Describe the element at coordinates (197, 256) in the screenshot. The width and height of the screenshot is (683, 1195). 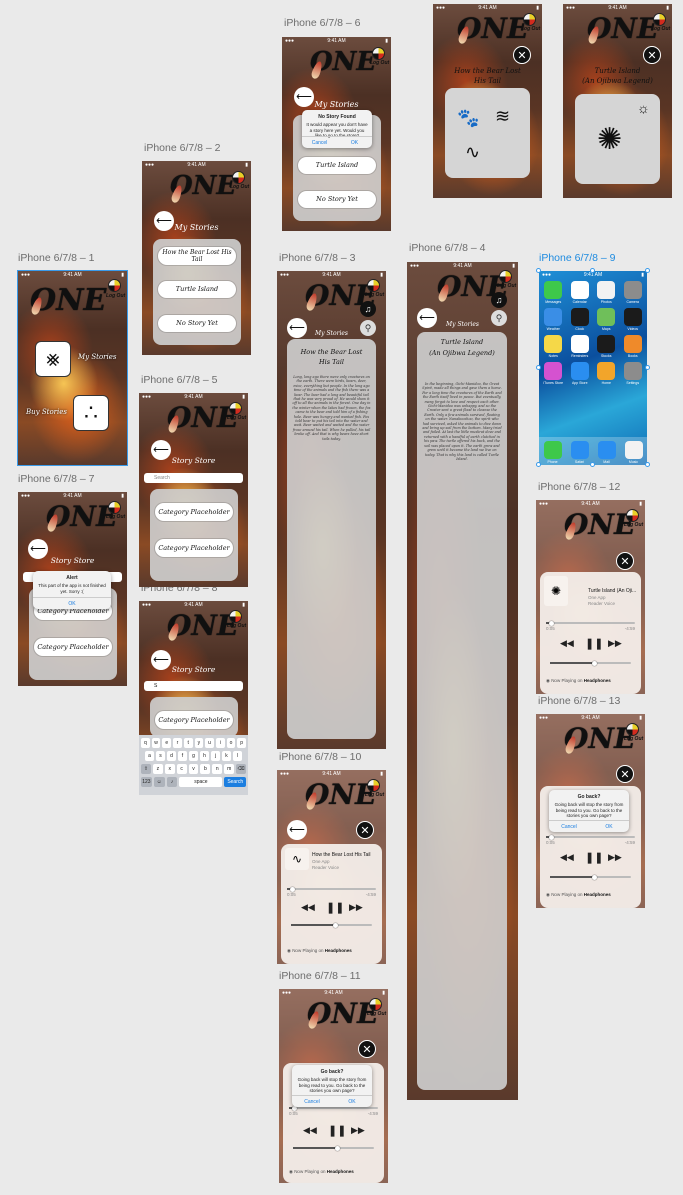
I see `story-bear-button: How the Bear Lost His Tail` at that location.